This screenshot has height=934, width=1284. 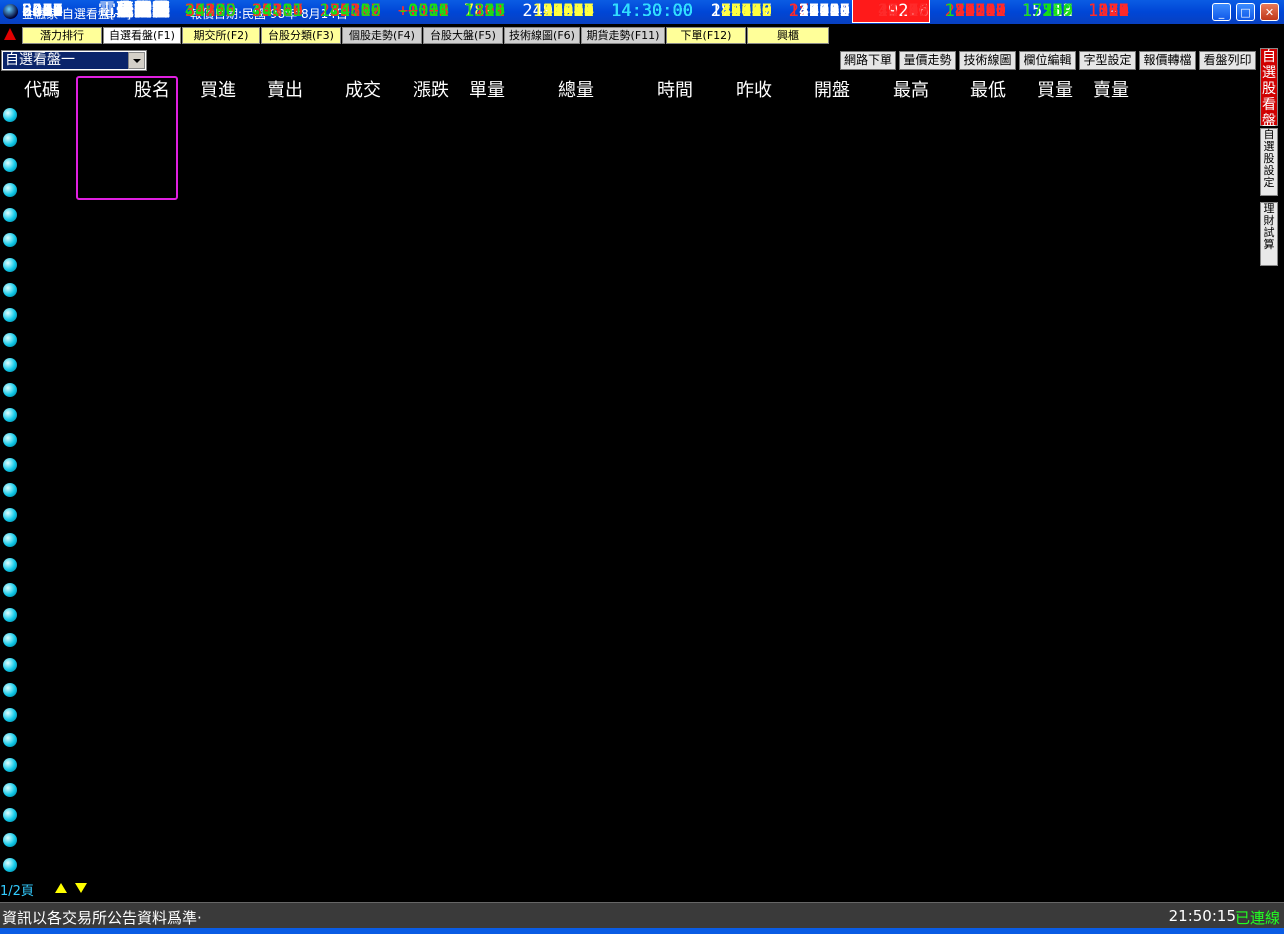 I want to click on header-high: 最高, so click(x=892, y=91).